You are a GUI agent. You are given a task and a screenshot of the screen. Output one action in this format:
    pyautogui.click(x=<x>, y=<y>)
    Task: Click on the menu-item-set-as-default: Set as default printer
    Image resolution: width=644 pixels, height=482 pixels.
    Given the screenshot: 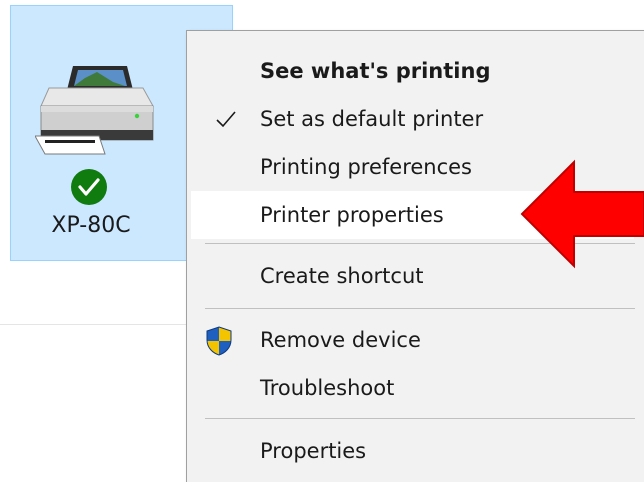 What is the action you would take?
    pyautogui.click(x=410, y=119)
    